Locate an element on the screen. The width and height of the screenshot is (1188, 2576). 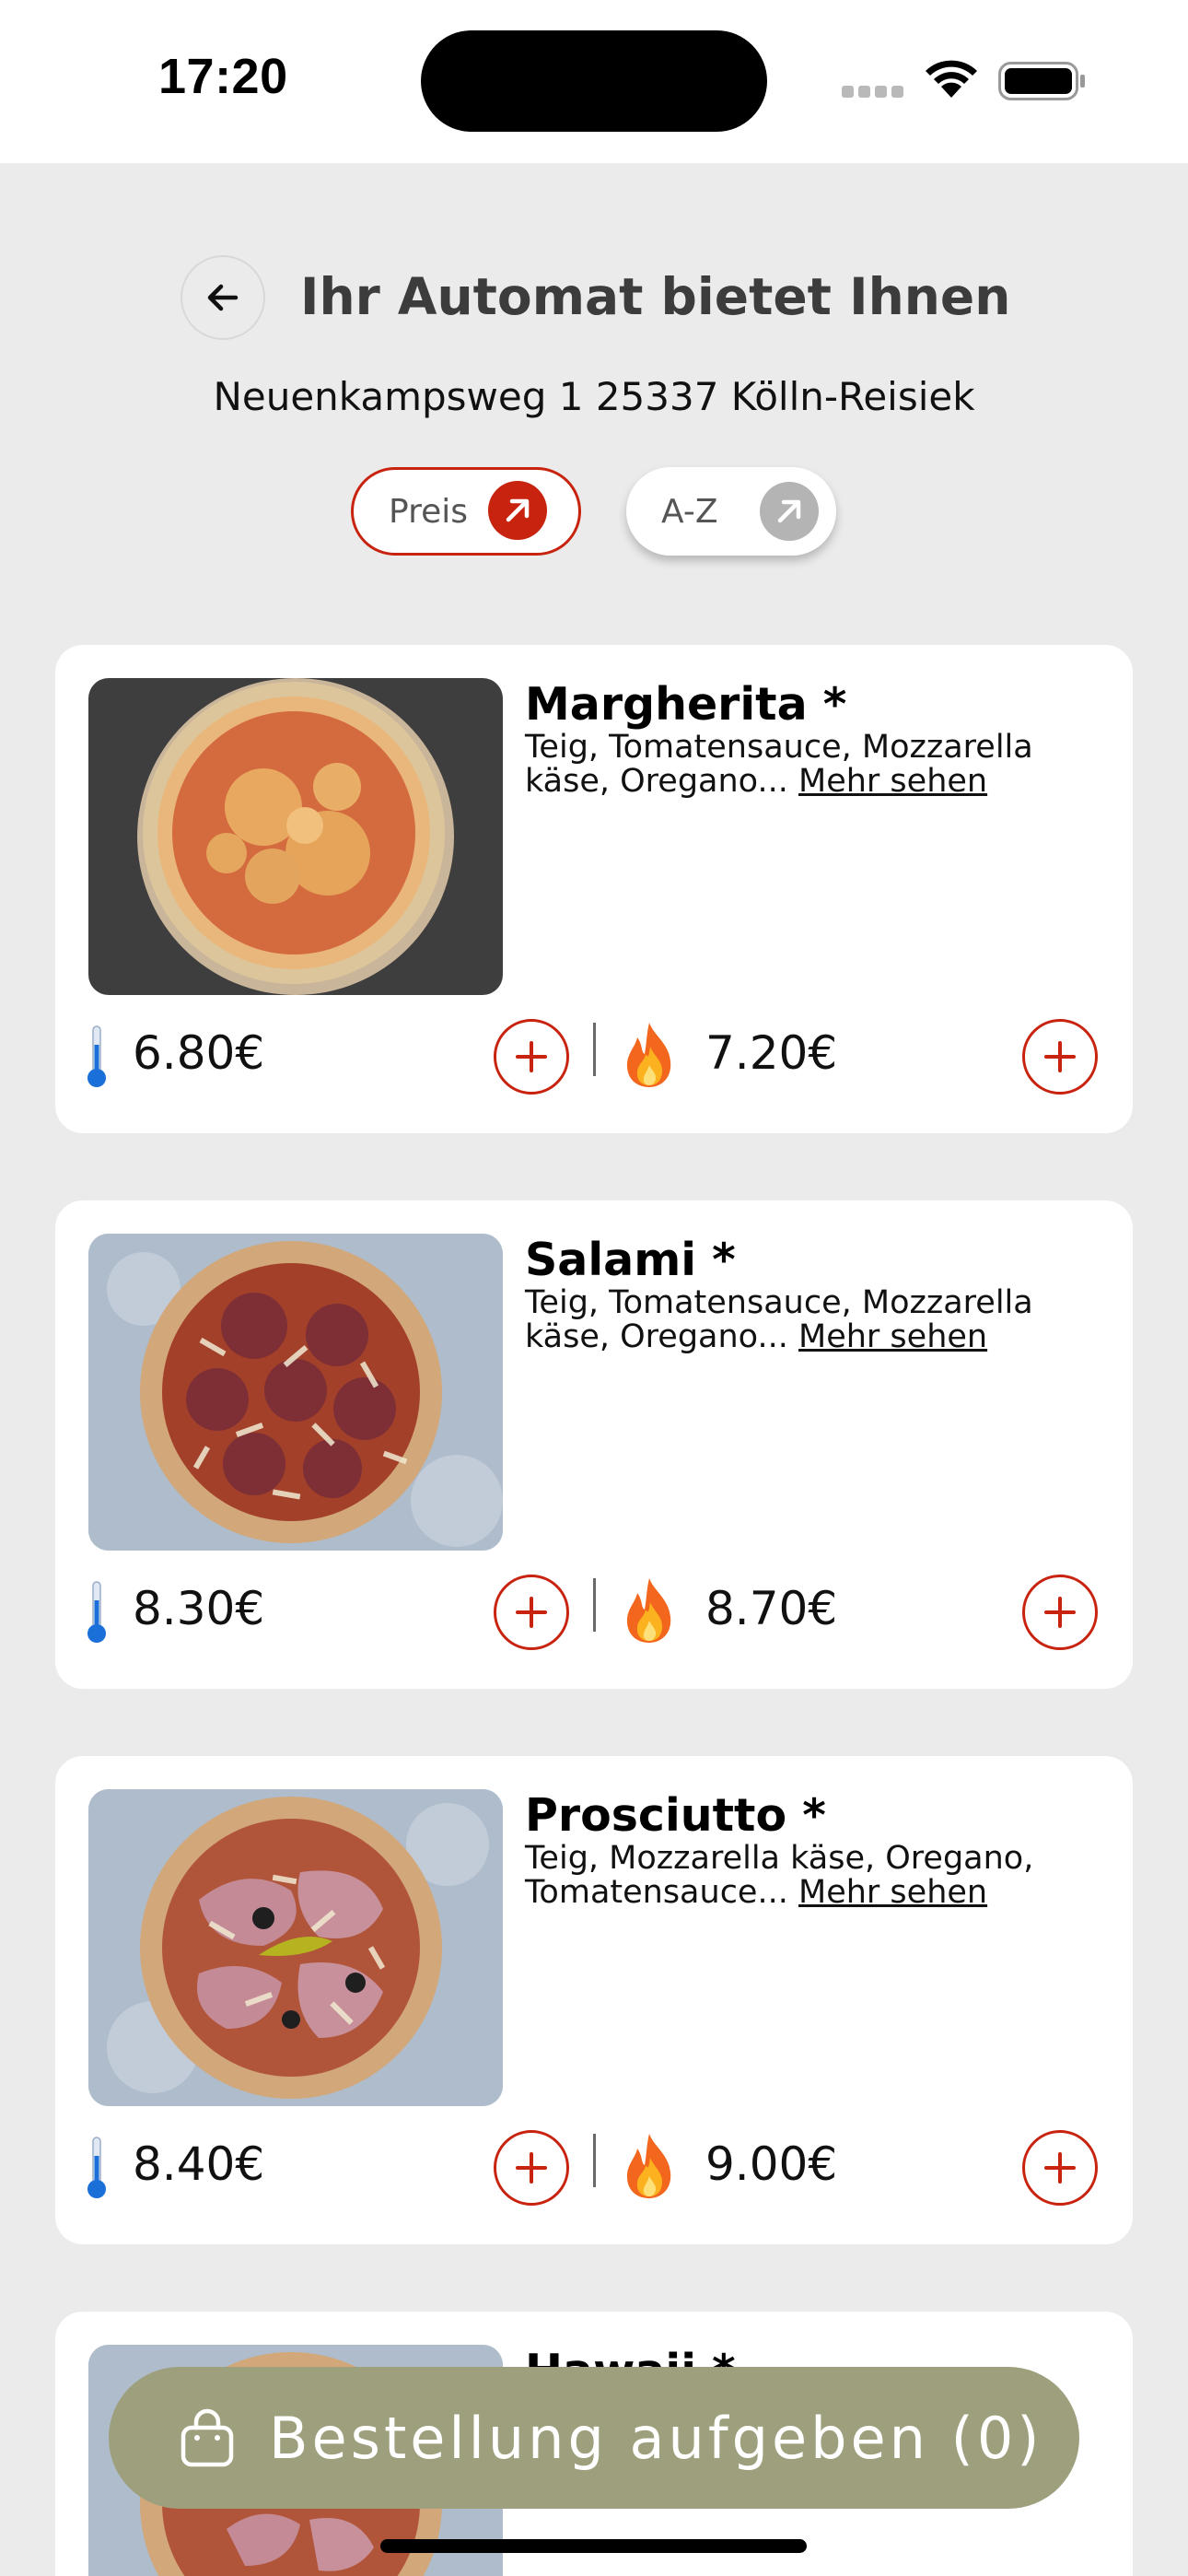
product-name: Margherita * is located at coordinates (686, 704).